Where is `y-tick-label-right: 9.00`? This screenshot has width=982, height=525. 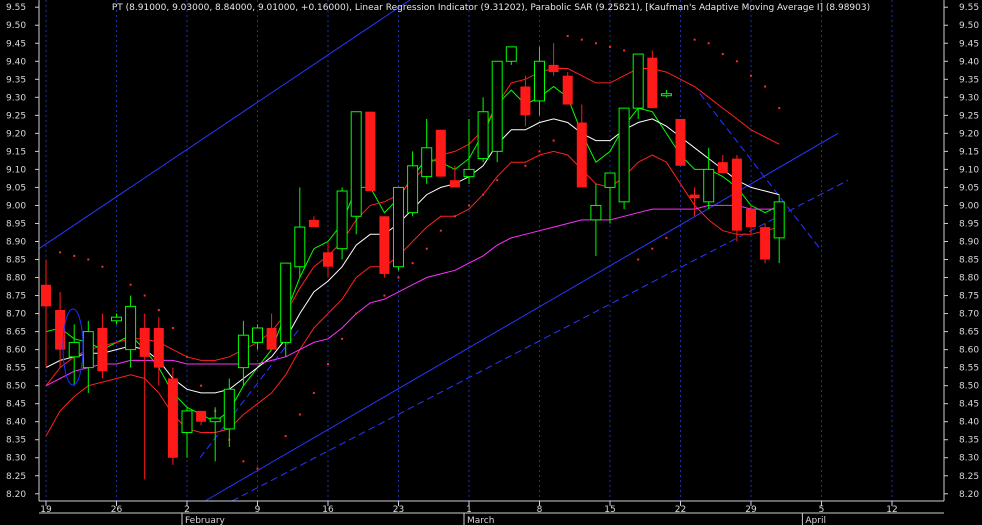 y-tick-label-right: 9.00 is located at coordinates (969, 206).